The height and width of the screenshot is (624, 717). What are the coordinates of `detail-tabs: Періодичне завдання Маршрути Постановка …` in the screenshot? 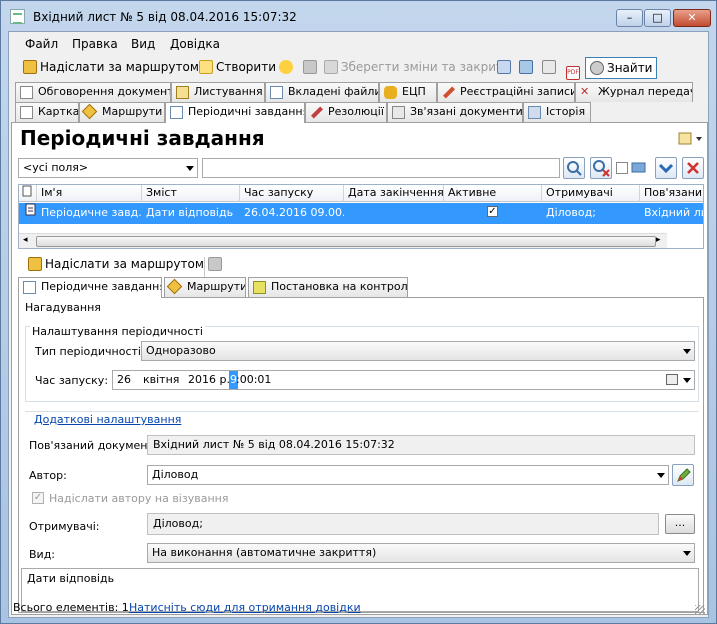 It's located at (361, 287).